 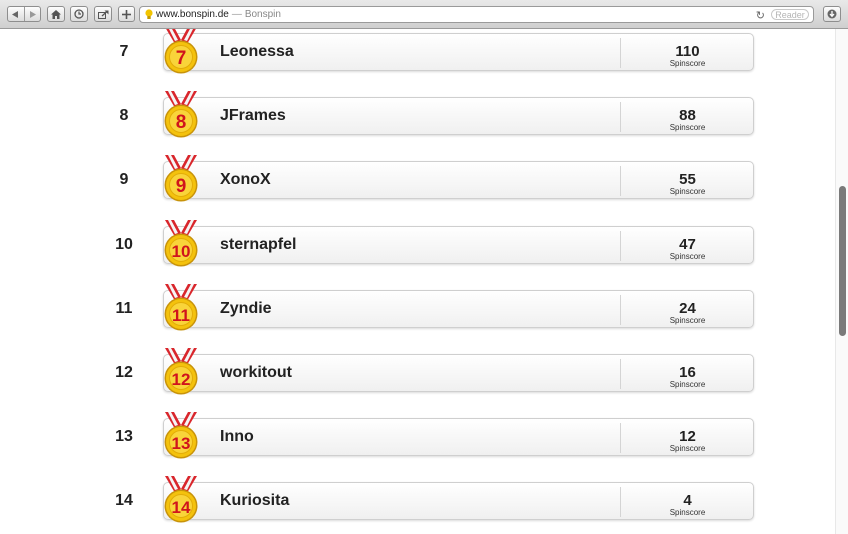 What do you see at coordinates (256, 372) in the screenshot?
I see `username: workitout` at bounding box center [256, 372].